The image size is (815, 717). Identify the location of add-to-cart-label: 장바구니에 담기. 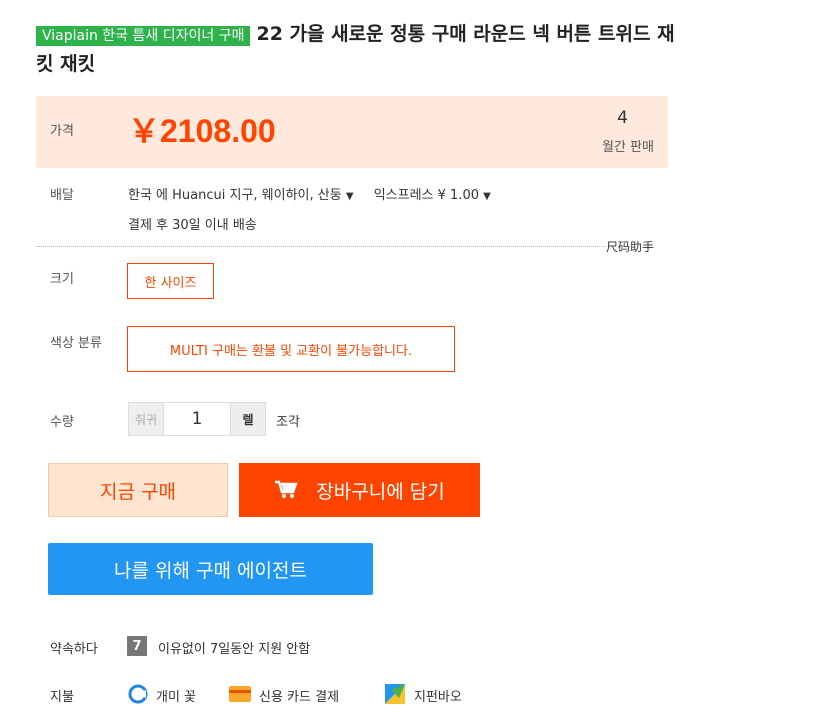
(380, 491).